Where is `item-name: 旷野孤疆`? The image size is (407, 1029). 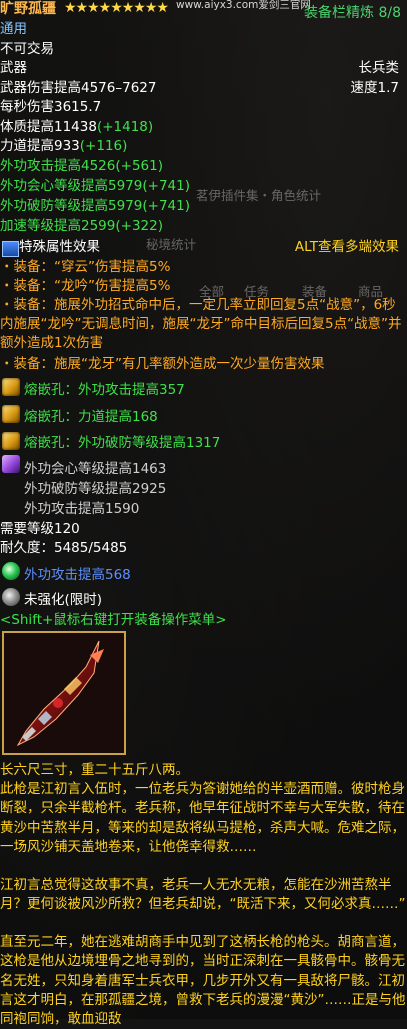 item-name: 旷野孤疆 is located at coordinates (28, 9).